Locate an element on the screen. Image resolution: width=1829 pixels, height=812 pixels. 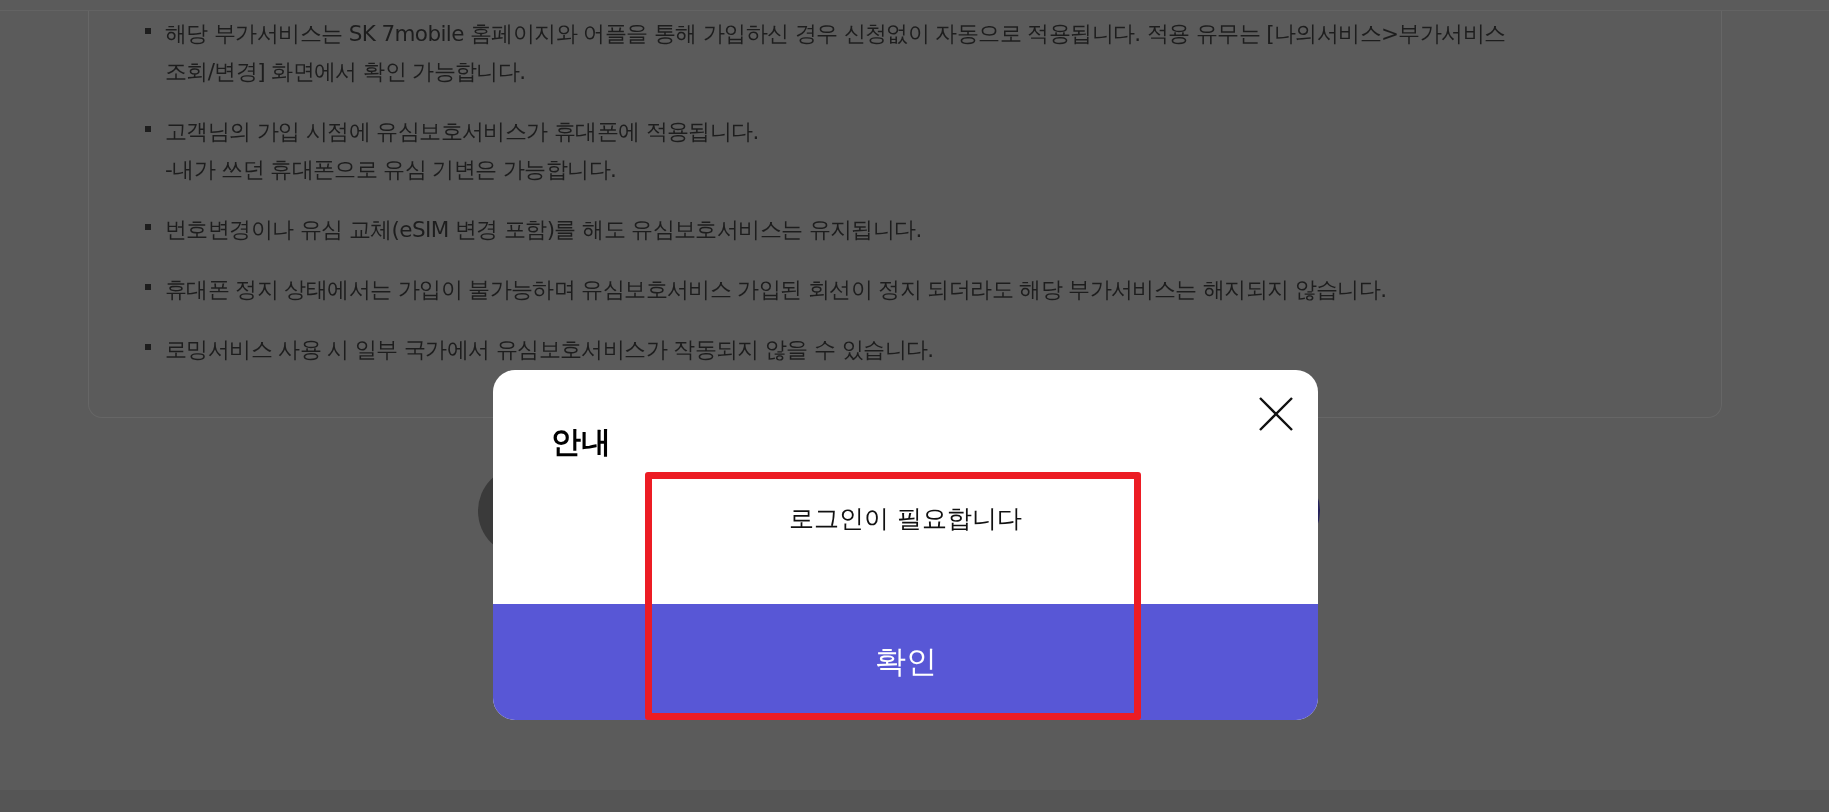
notice-text: 고객님의 가입 시점에 유심보호서비스가 휴대폰에 적용됩니다. -내가 쓰던 휴대폰으로 유심 기변은 가능합니다. is located at coordinates (462, 151).